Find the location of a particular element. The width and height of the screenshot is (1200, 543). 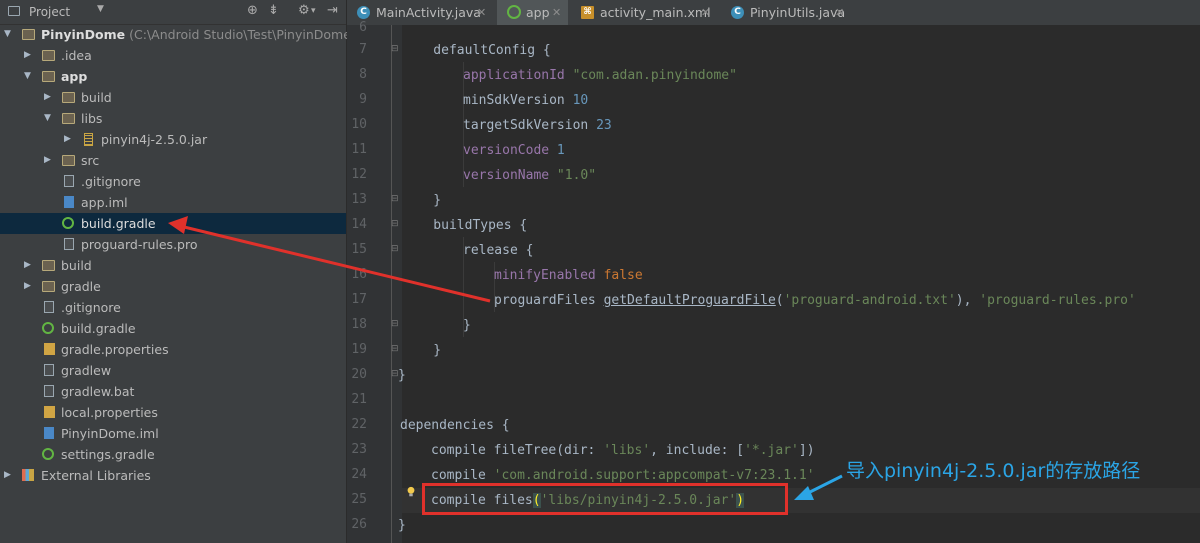

blue-arrow-head-icon is located at coordinates (804, 493).